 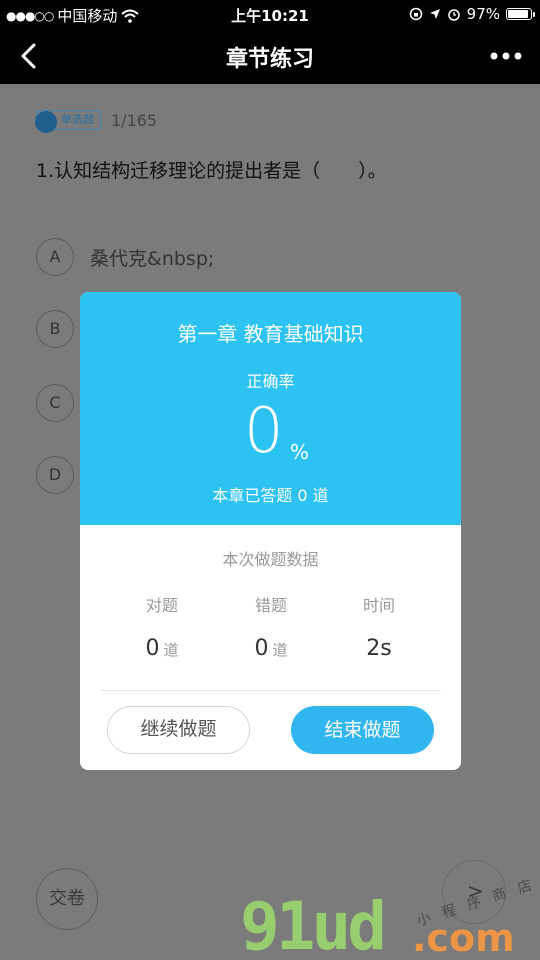 I want to click on status-bar: ●●●○○ 中国移动 上午10:21 97%, so click(x=270, y=14).